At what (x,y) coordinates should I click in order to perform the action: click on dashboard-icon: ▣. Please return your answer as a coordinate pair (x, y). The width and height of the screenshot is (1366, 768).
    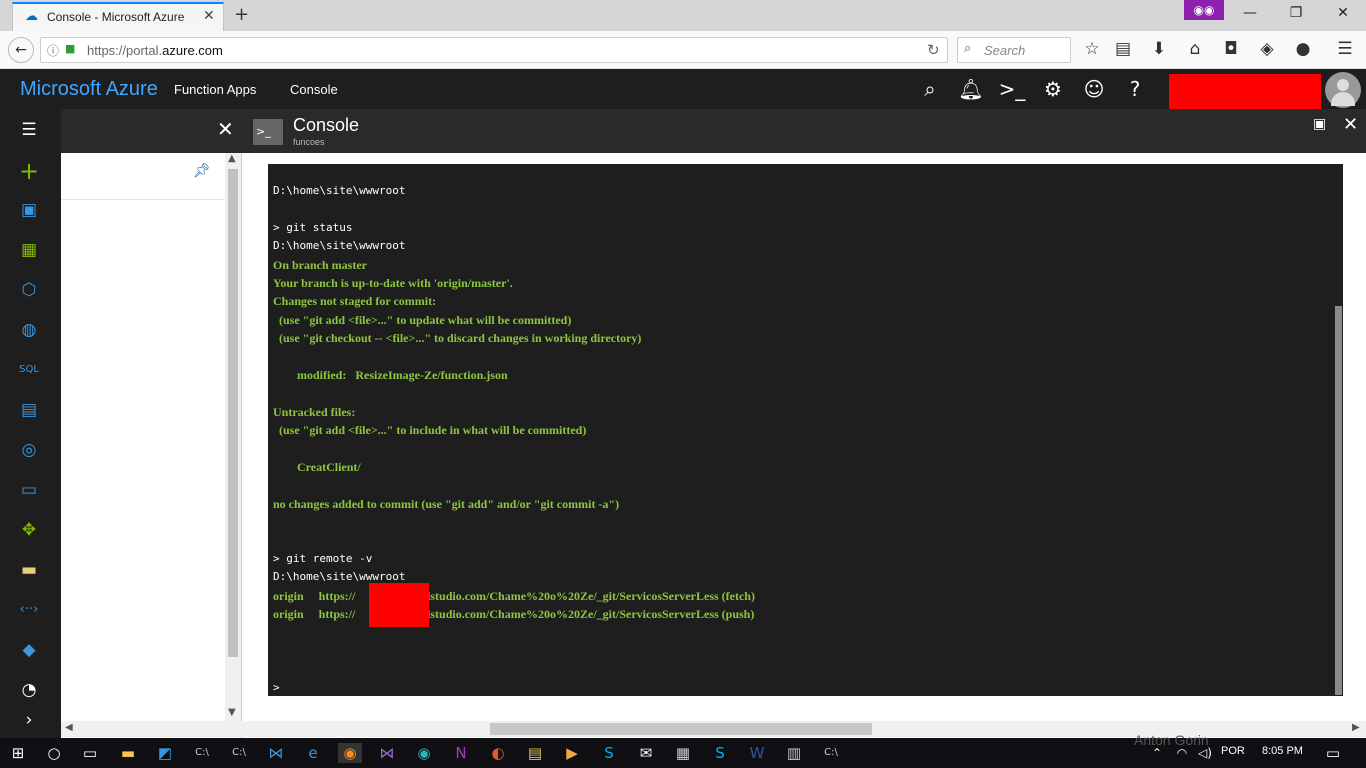
    Looking at the image, I should click on (29, 210).